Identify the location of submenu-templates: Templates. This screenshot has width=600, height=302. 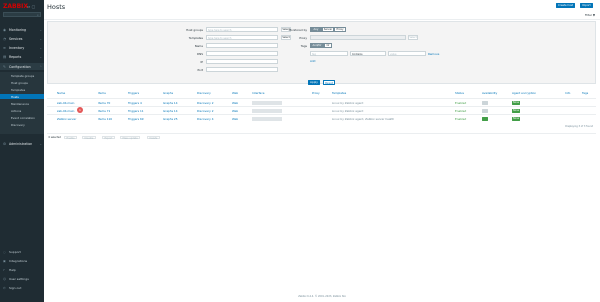
(22, 89).